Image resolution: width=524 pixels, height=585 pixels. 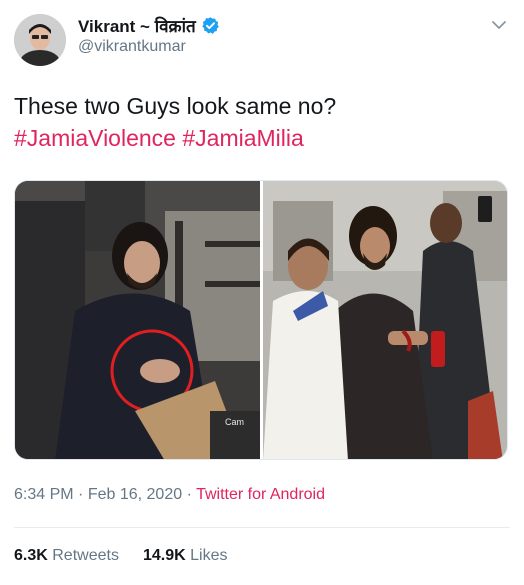 I want to click on likes-stat: 14.9K Likes, so click(x=185, y=556).